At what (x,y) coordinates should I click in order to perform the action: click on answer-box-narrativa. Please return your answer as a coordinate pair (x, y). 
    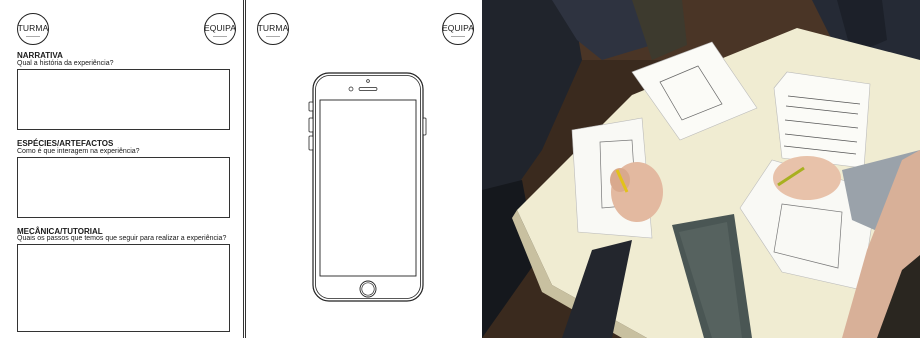
    Looking at the image, I should click on (123, 99).